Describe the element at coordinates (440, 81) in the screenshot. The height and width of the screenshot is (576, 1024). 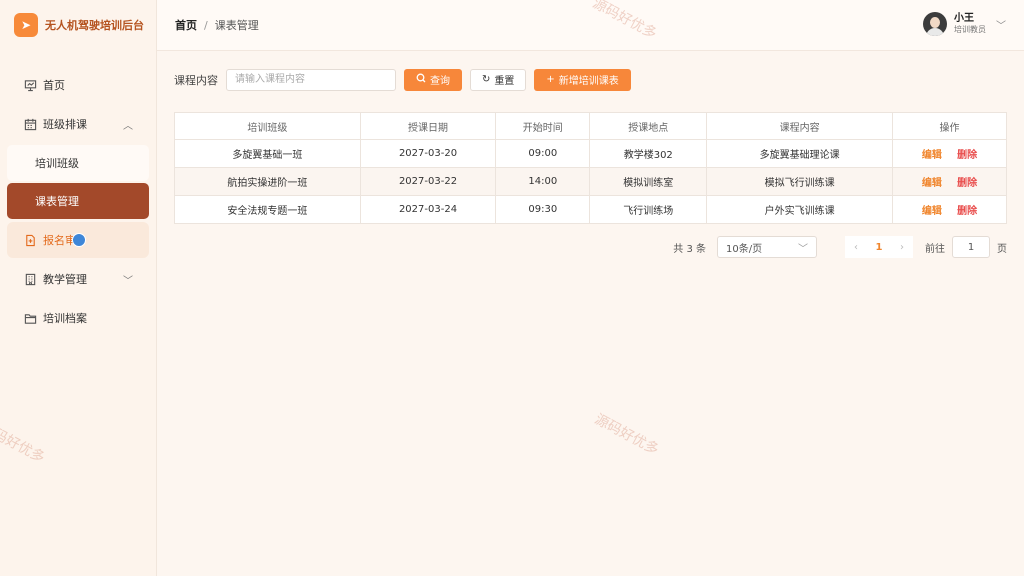
I see `search-button-label: 查询` at that location.